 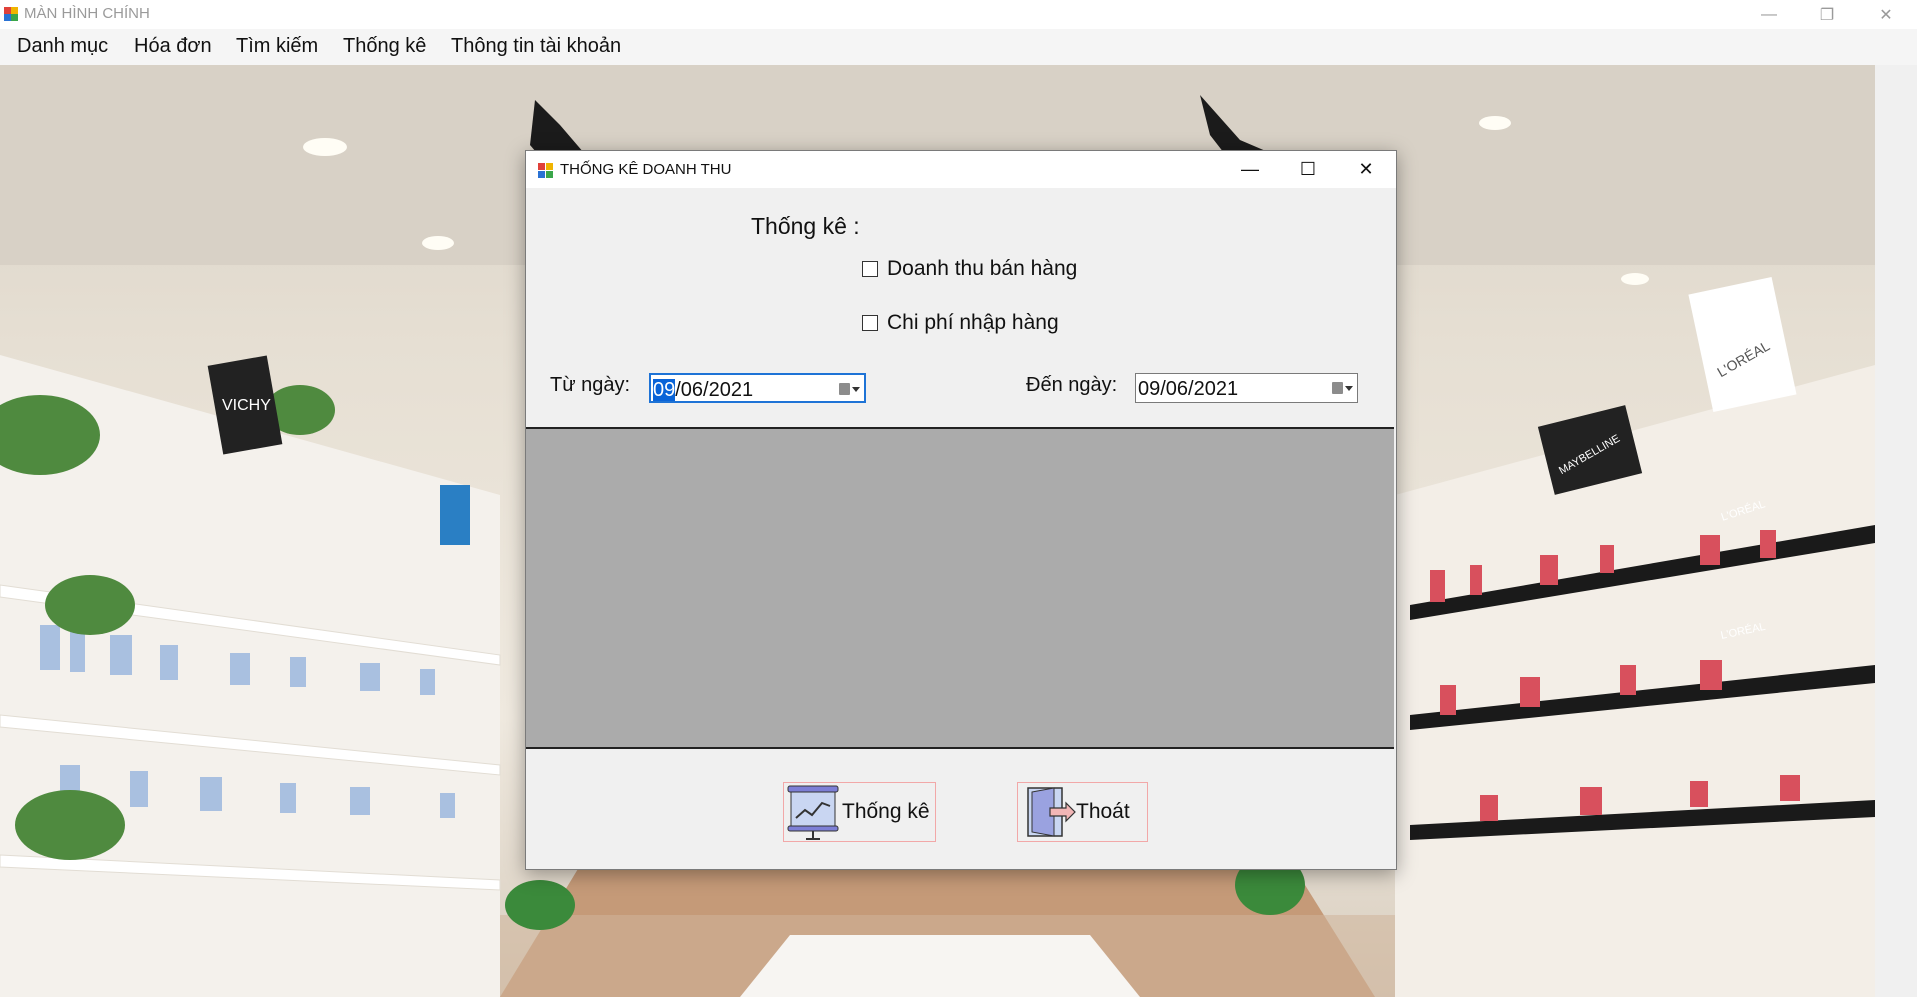 What do you see at coordinates (545, 170) in the screenshot?
I see `dialog-app-icon` at bounding box center [545, 170].